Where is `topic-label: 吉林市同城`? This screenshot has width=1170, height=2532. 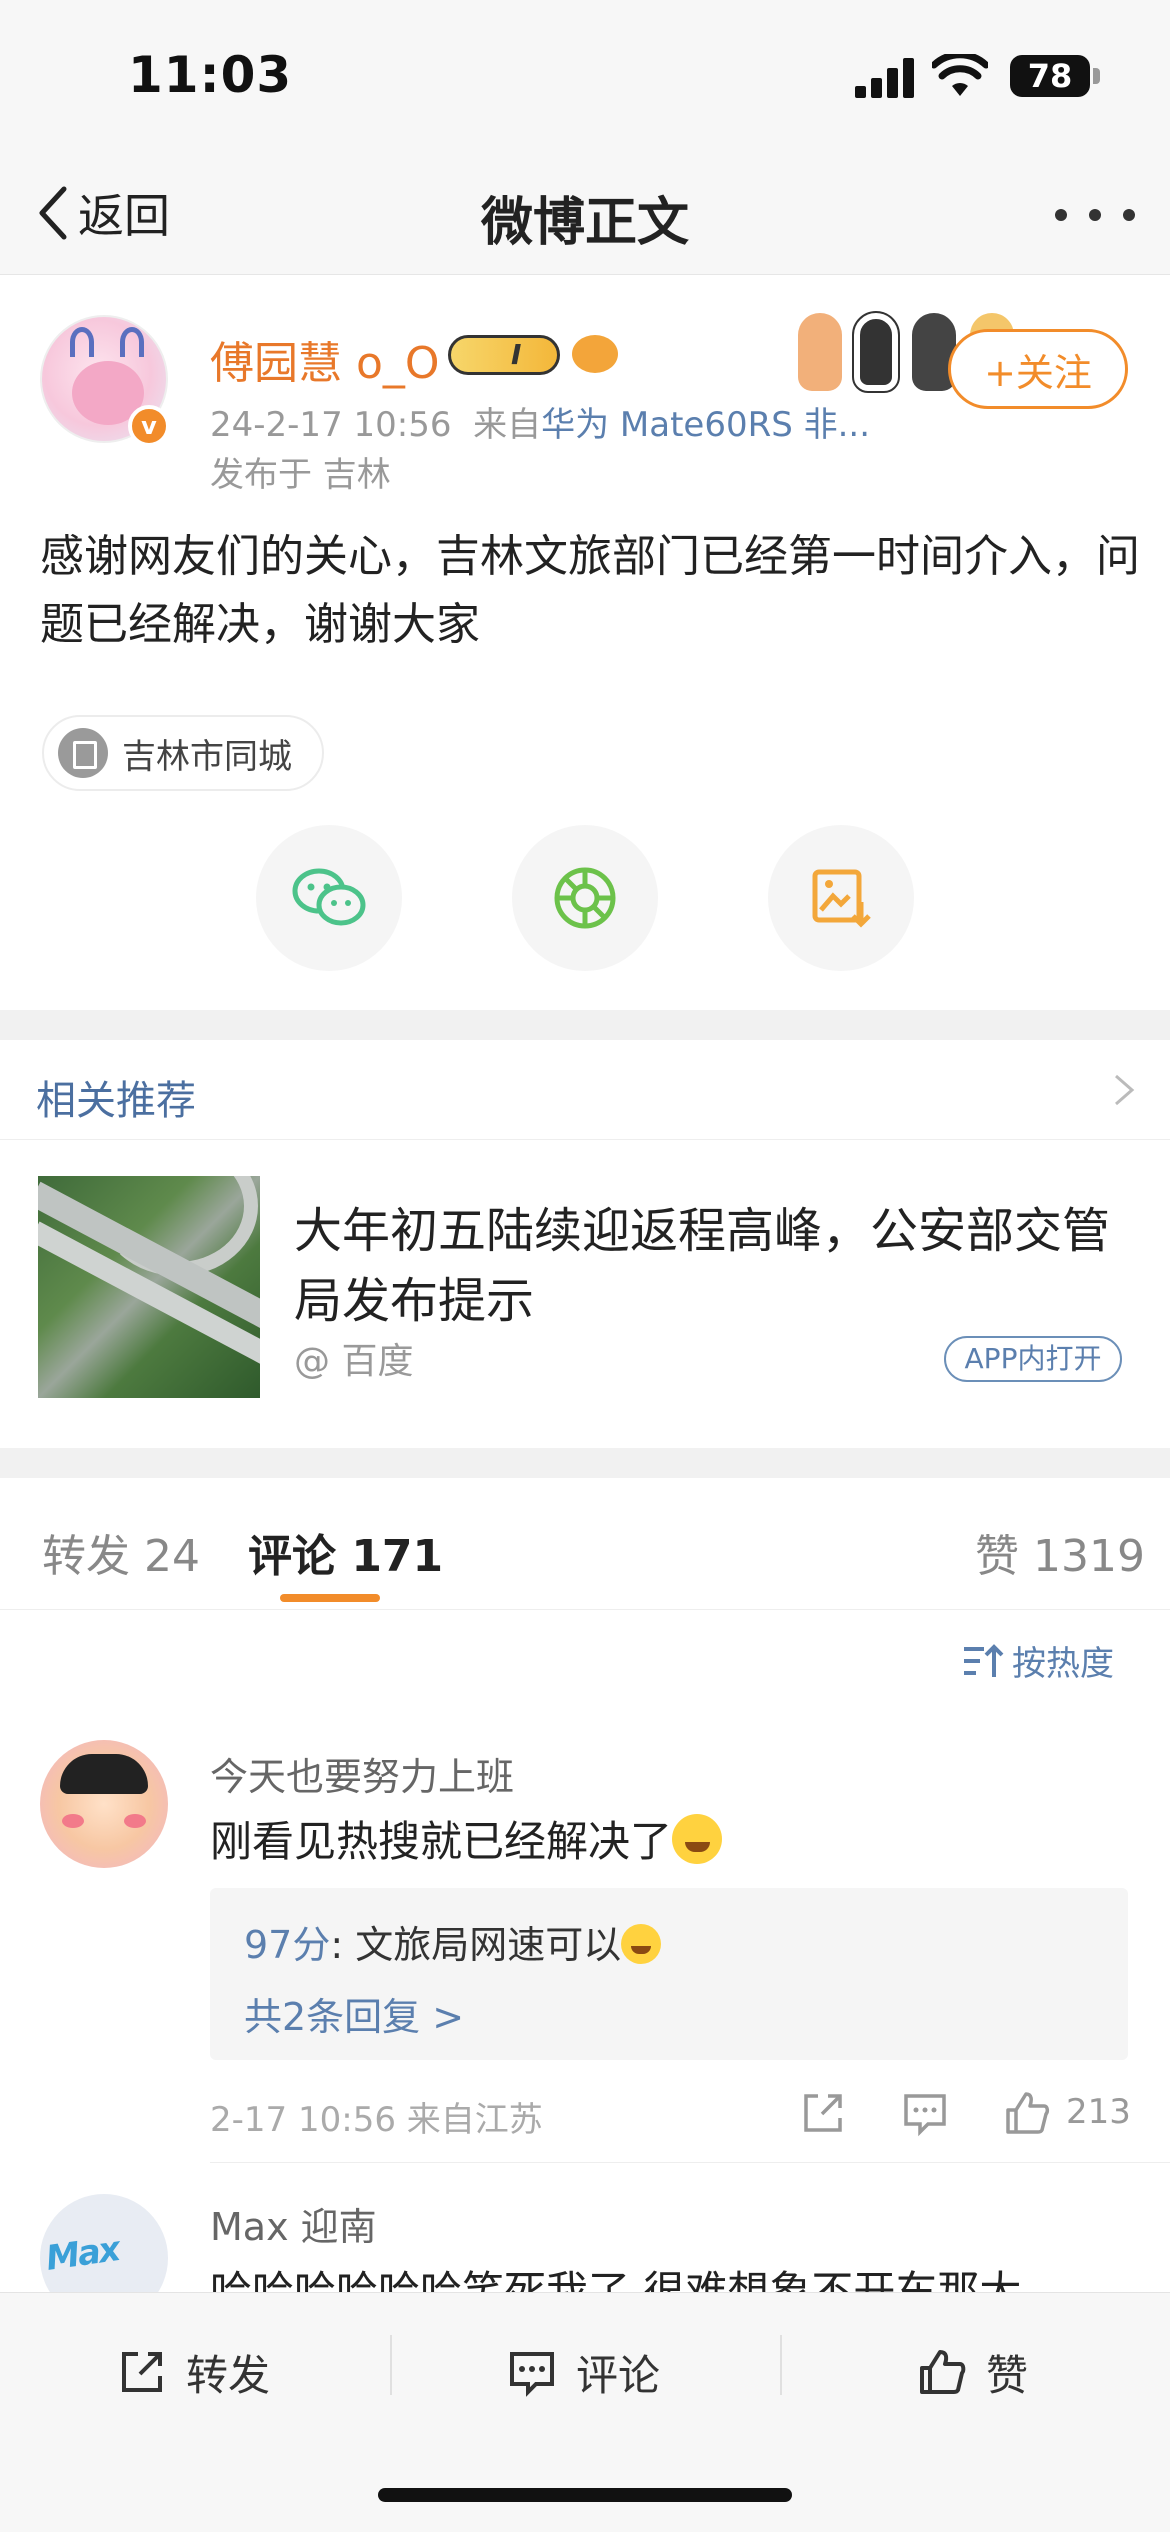
topic-label: 吉林市同城 is located at coordinates (207, 756).